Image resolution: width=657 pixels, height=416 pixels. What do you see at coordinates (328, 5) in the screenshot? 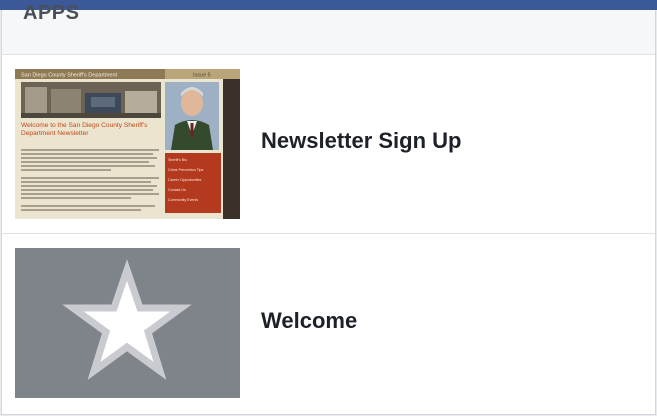
I see `top-nav-bar` at bounding box center [328, 5].